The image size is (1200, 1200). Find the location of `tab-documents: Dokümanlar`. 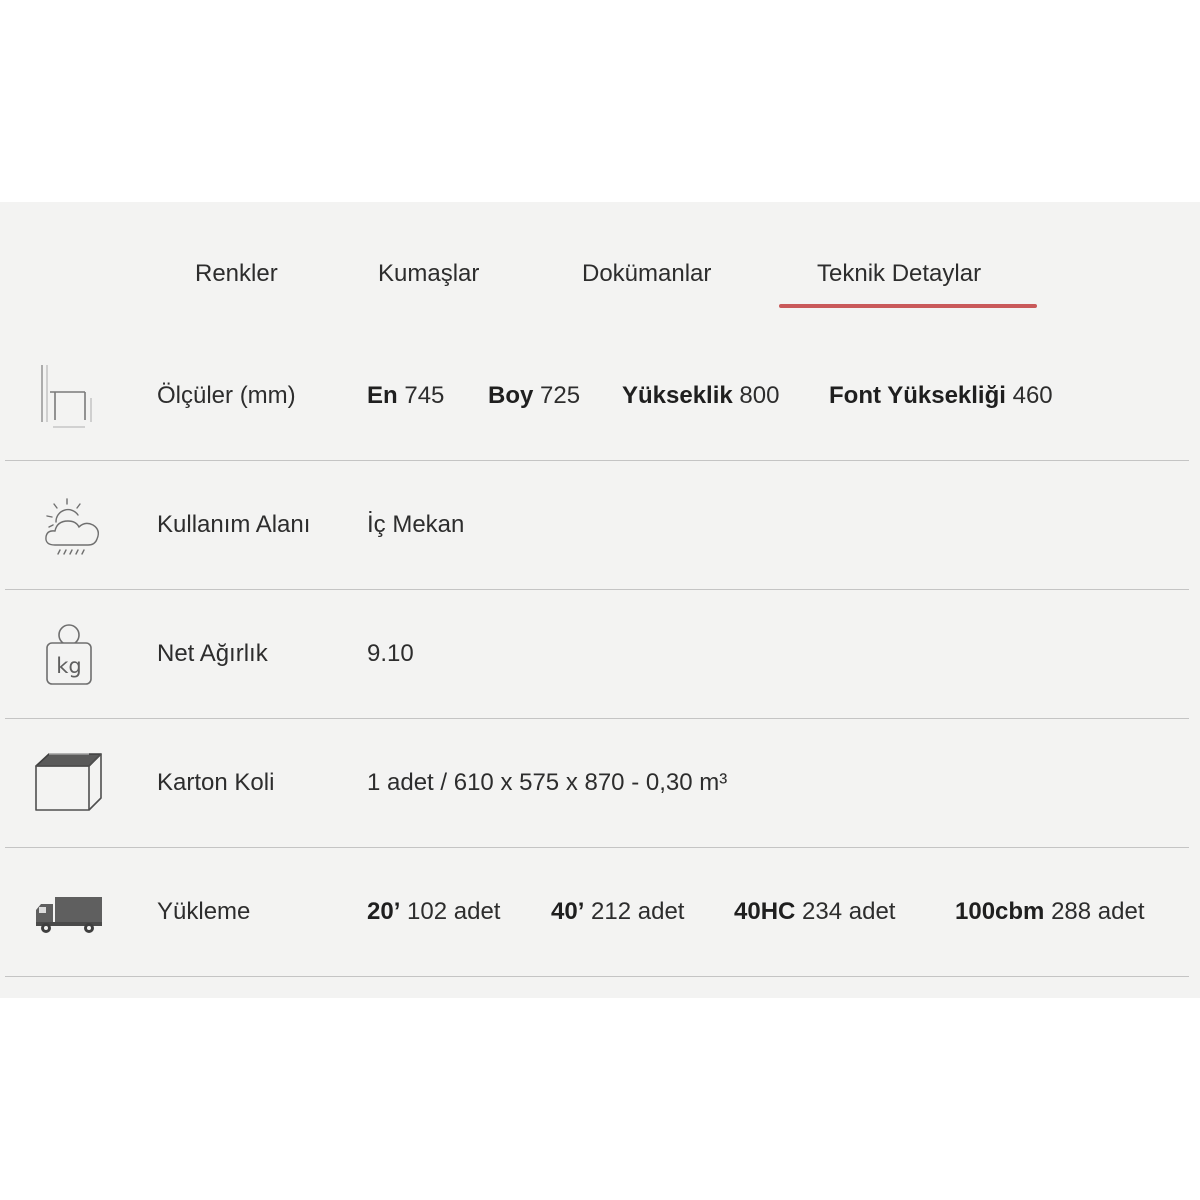

tab-documents: Dokümanlar is located at coordinates (646, 274).